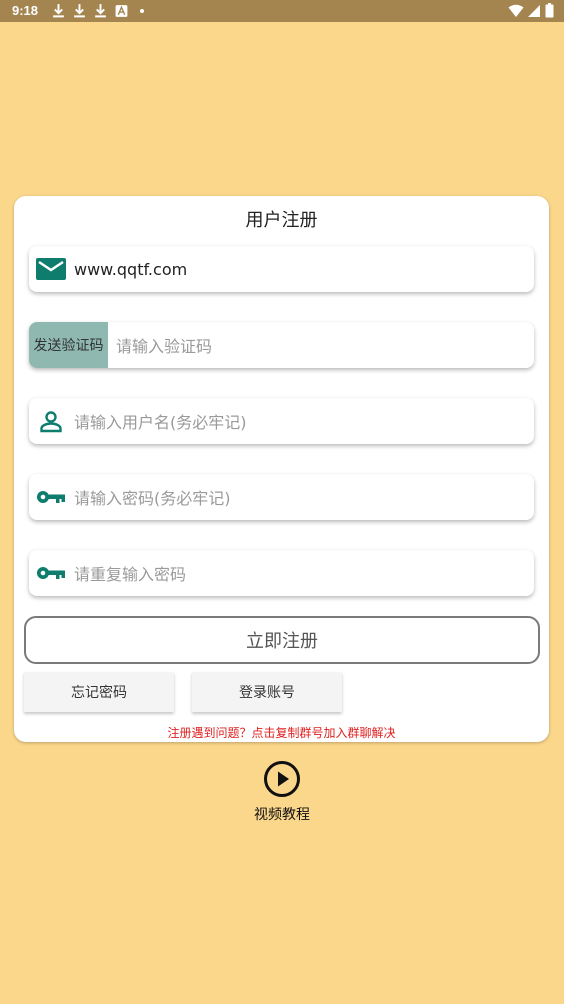  I want to click on confirm-password-field: 请重复输入密码, so click(281, 573).